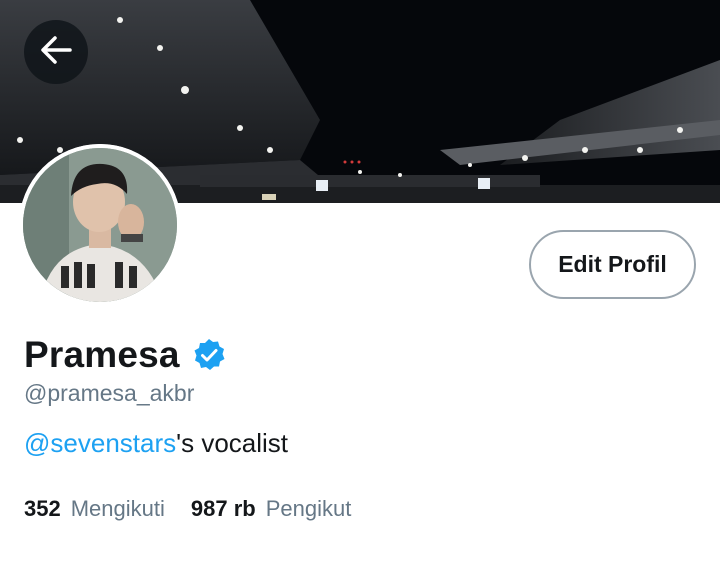 This screenshot has width=720, height=572. What do you see at coordinates (100, 443) in the screenshot?
I see `bio-mention-link: @sevenstars` at bounding box center [100, 443].